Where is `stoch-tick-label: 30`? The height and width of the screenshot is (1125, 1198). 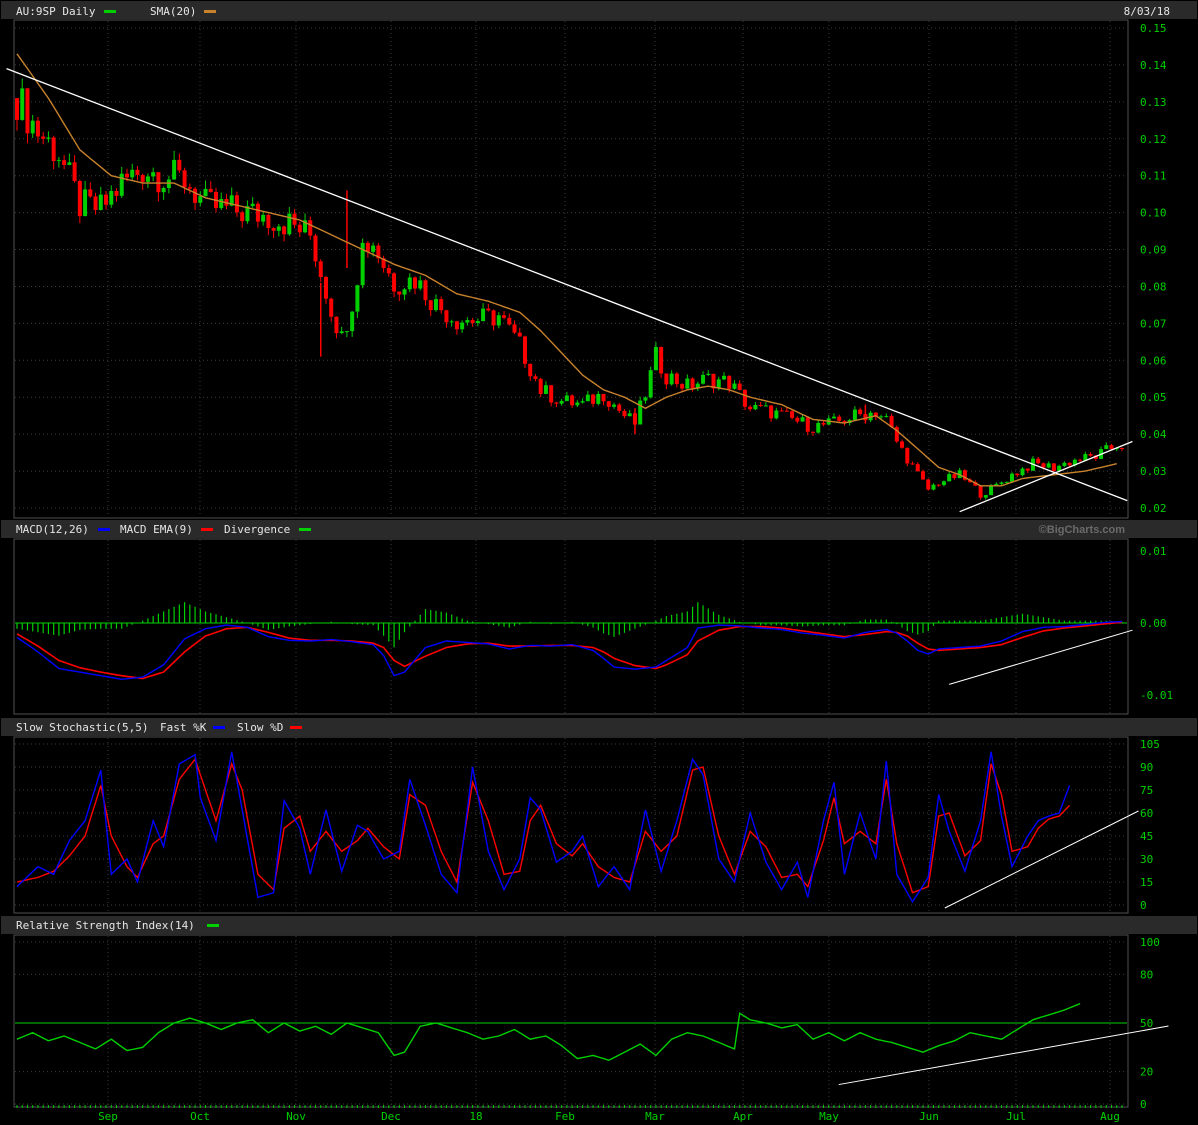
stoch-tick-label: 30 is located at coordinates (1146, 859).